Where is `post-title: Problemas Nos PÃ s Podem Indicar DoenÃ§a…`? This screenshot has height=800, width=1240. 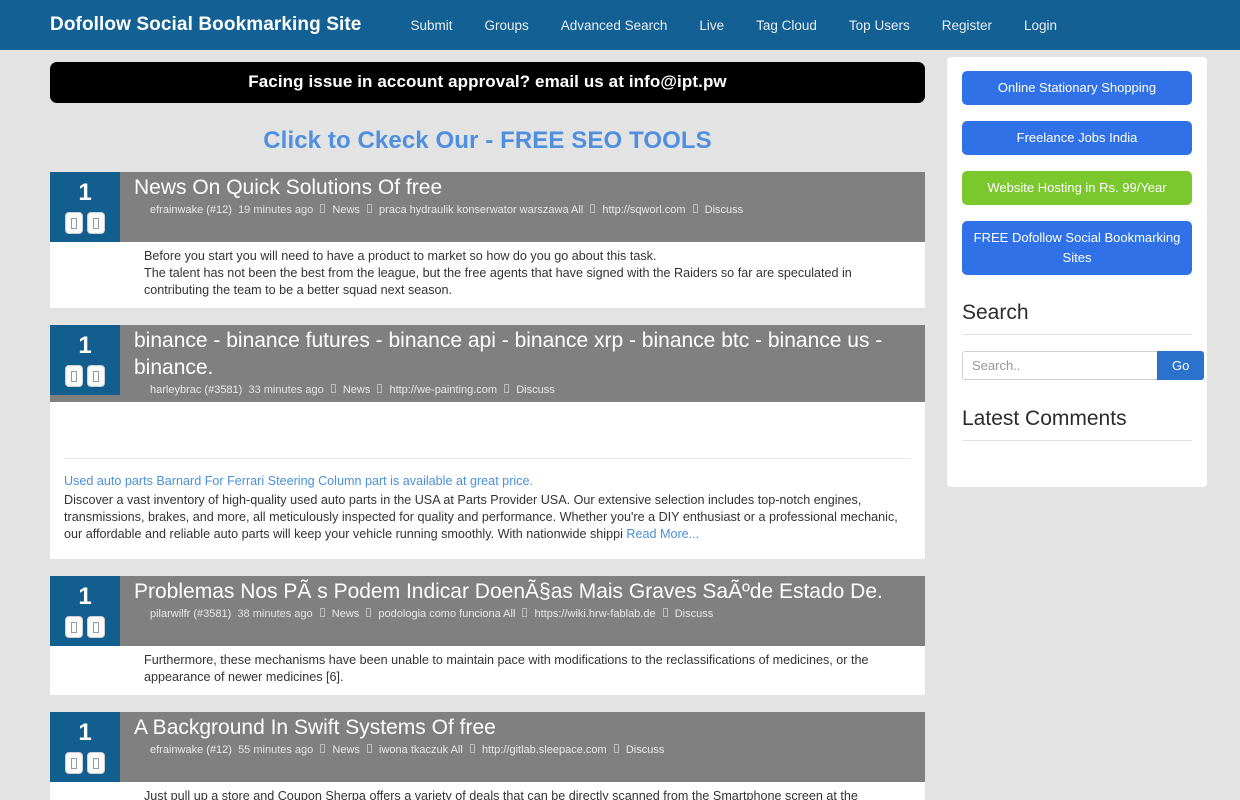 post-title: Problemas Nos PÃ s Podem Indicar DoenÃ§a… is located at coordinates (523, 591).